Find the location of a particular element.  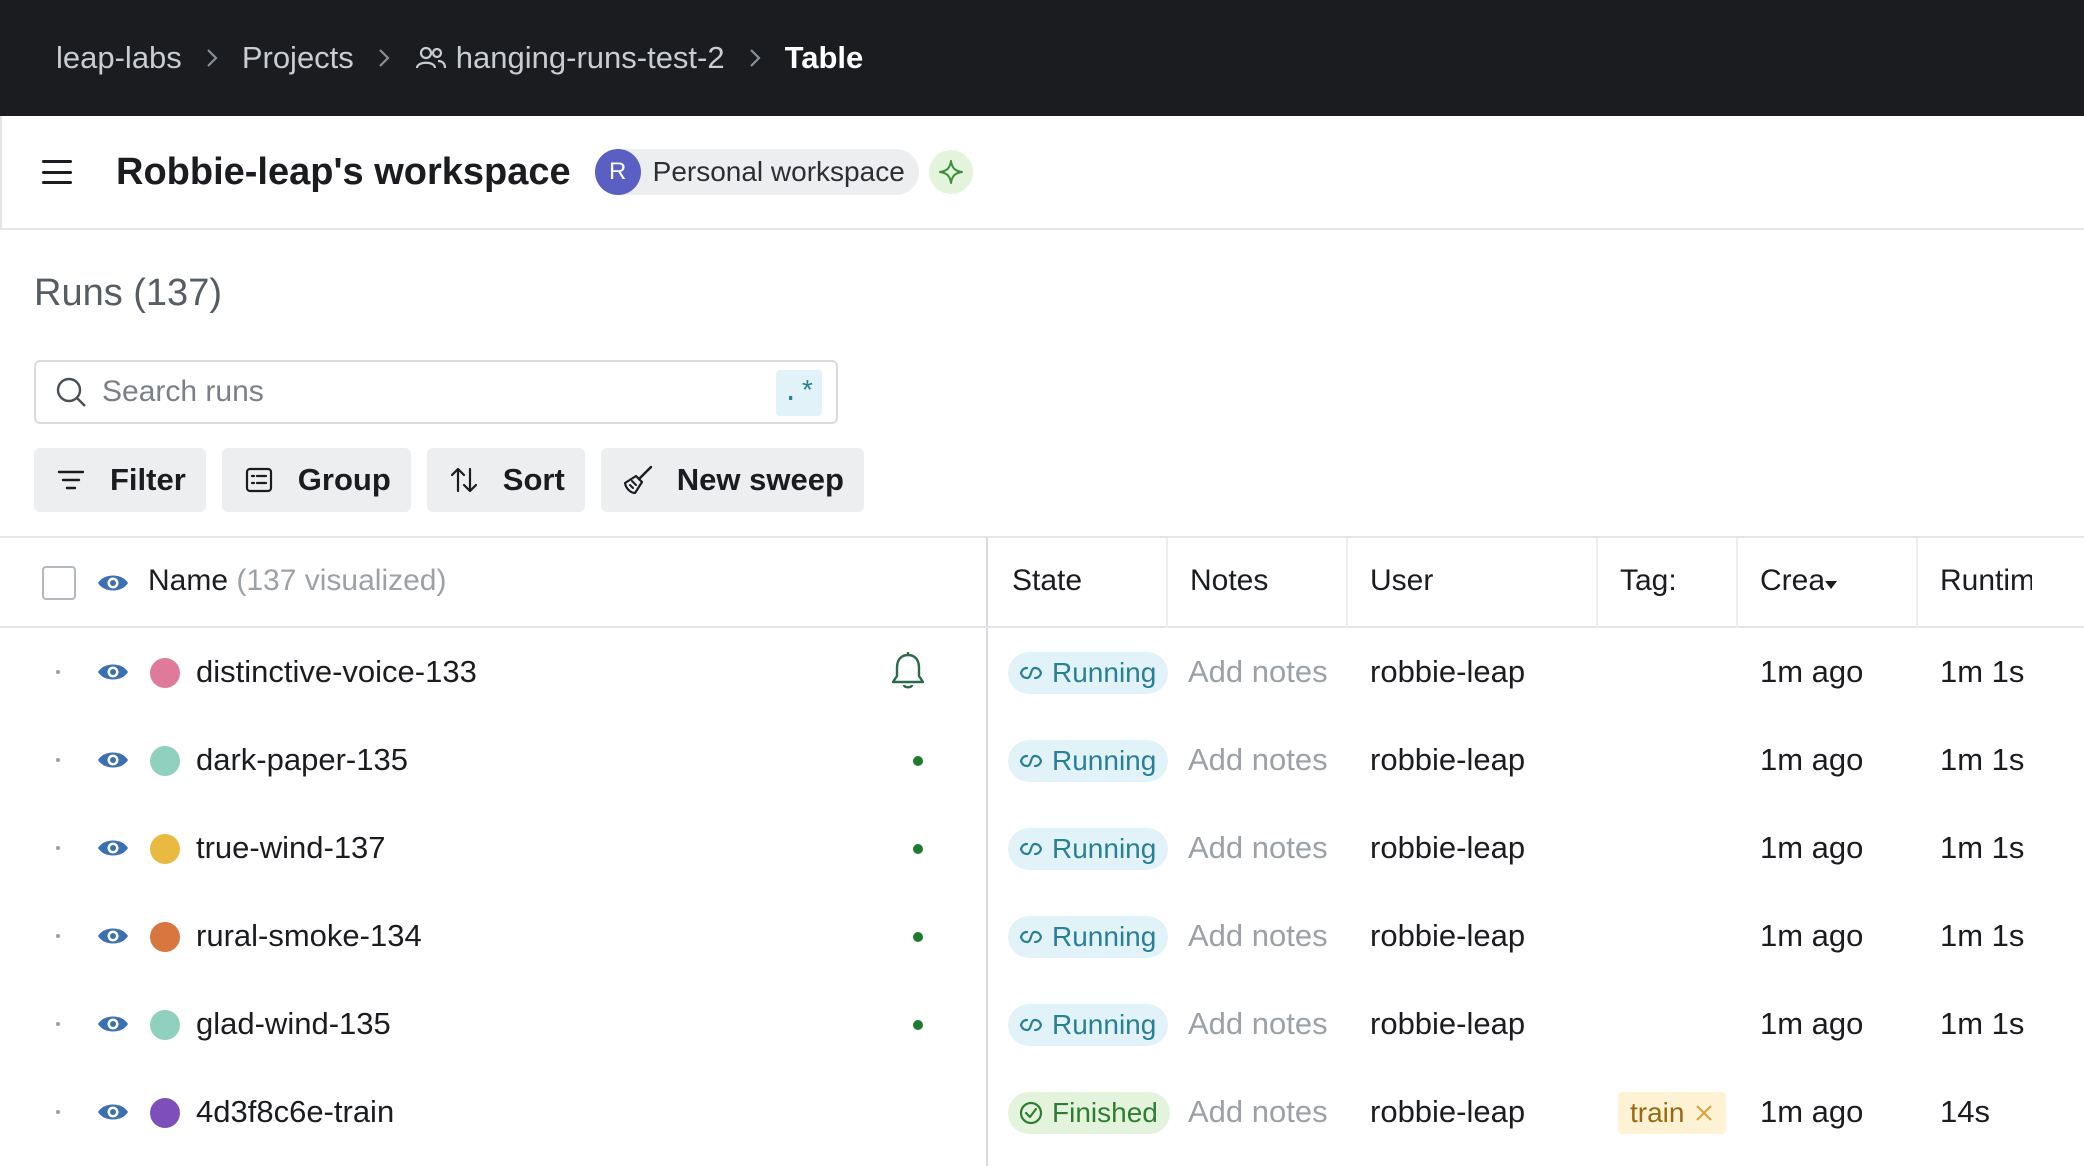

close-icon is located at coordinates (1704, 1113).